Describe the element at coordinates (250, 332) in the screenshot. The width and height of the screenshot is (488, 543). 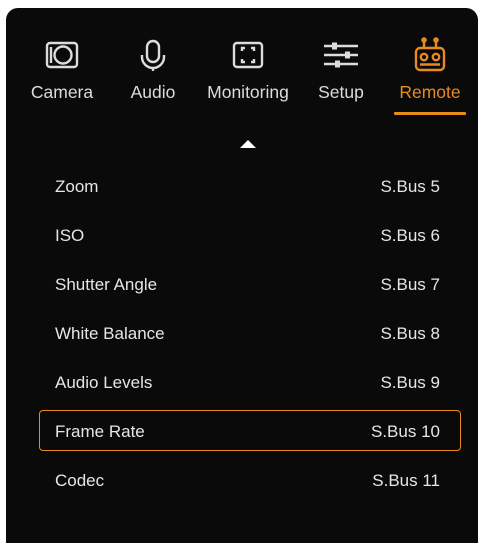
I see `list-item-white-balance: White Balance S.Bus 8` at that location.